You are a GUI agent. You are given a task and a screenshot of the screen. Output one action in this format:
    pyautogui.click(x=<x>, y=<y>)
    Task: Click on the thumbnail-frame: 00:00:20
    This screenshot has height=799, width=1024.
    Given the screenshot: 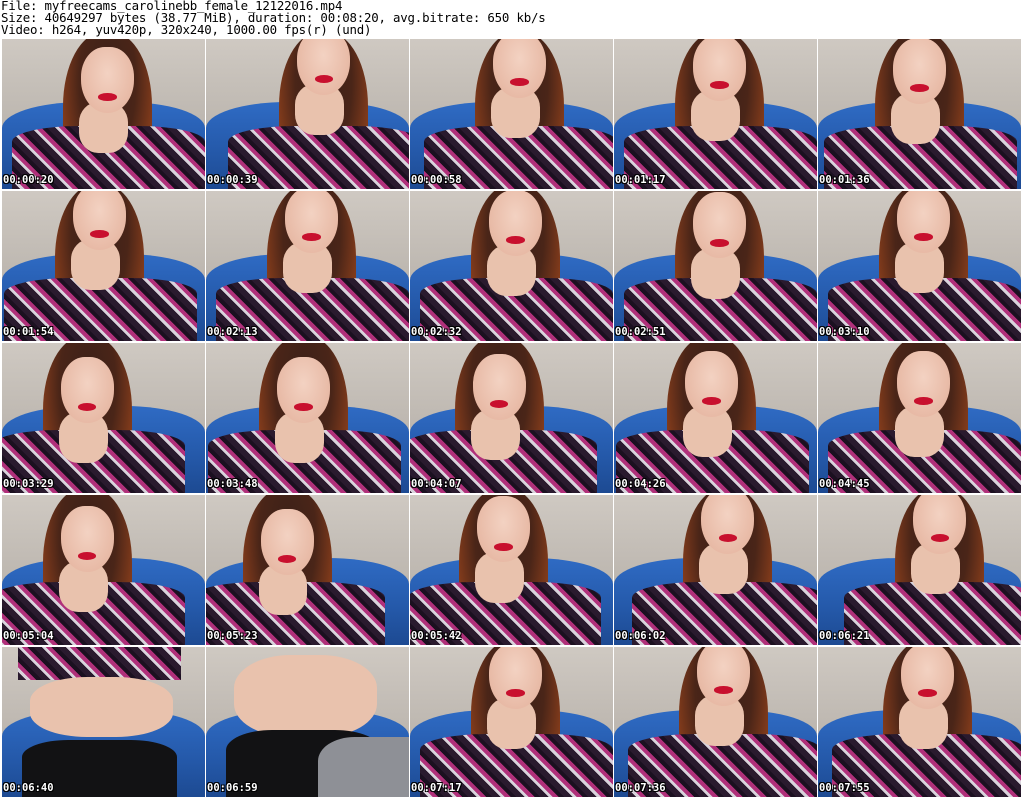 What is the action you would take?
    pyautogui.click(x=103, y=114)
    